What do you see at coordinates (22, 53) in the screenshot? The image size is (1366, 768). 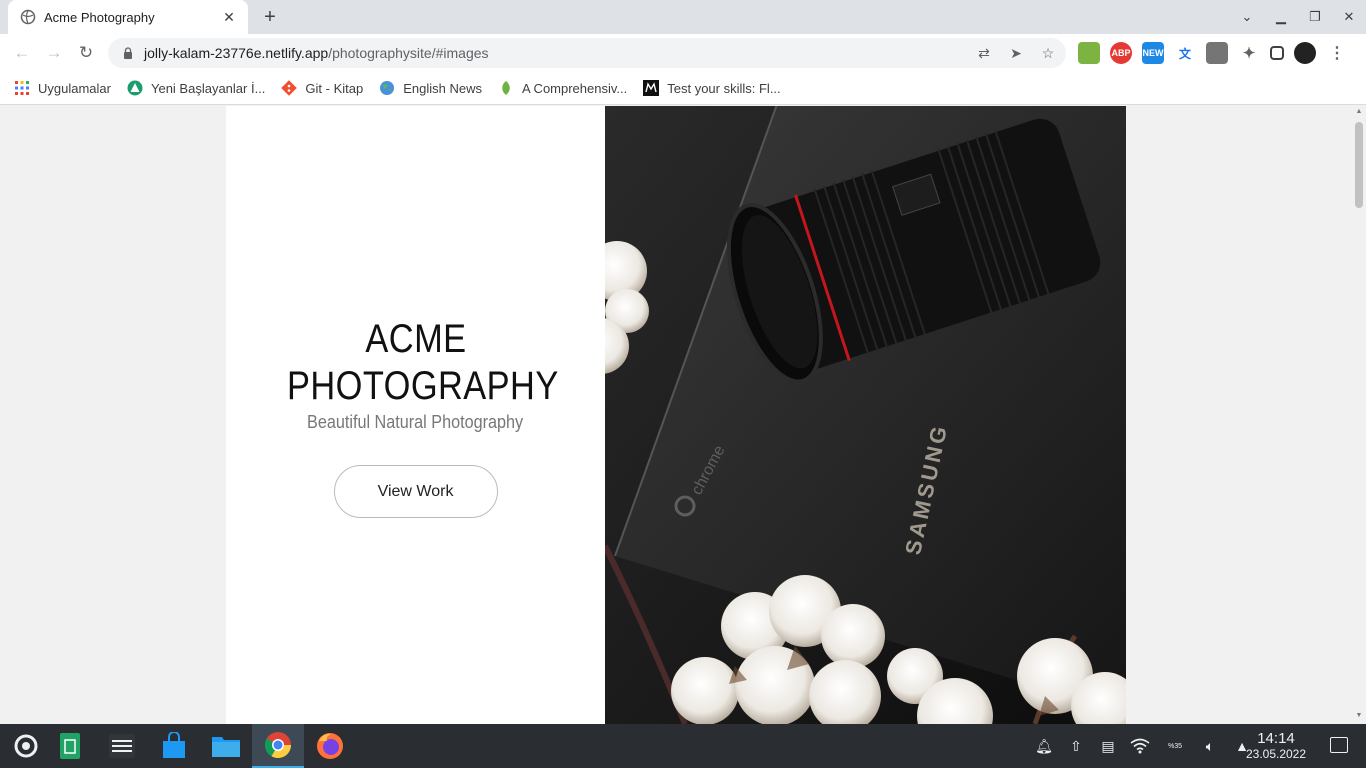 I see `back-icon: ←` at bounding box center [22, 53].